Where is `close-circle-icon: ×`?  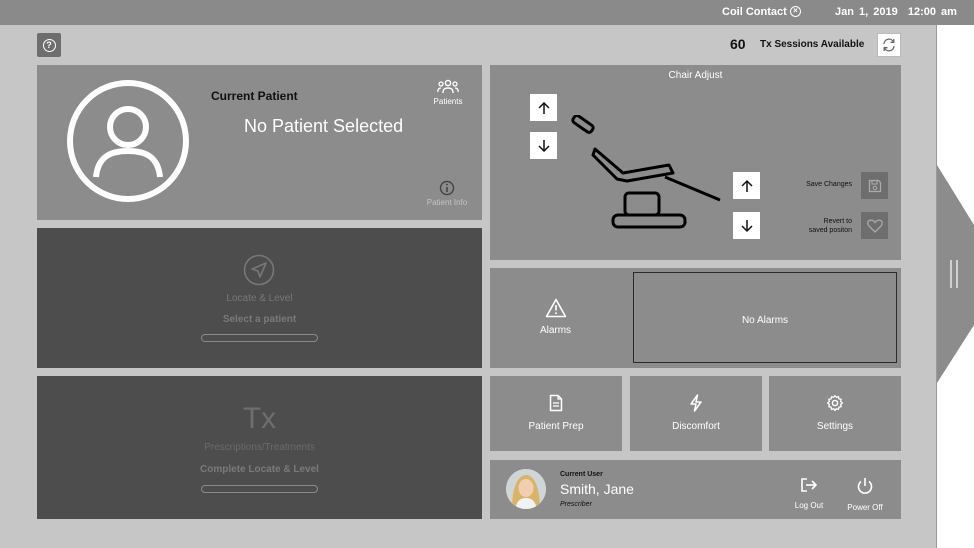 close-circle-icon: × is located at coordinates (795, 11).